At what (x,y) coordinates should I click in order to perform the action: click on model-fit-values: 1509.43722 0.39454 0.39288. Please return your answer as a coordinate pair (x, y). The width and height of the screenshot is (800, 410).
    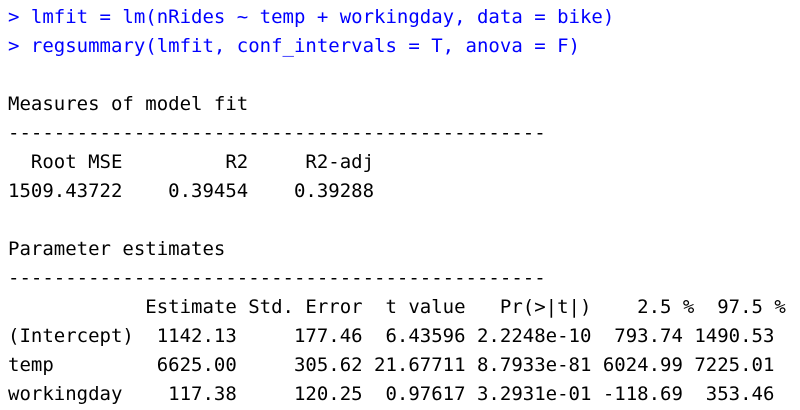
    Looking at the image, I should click on (191, 191).